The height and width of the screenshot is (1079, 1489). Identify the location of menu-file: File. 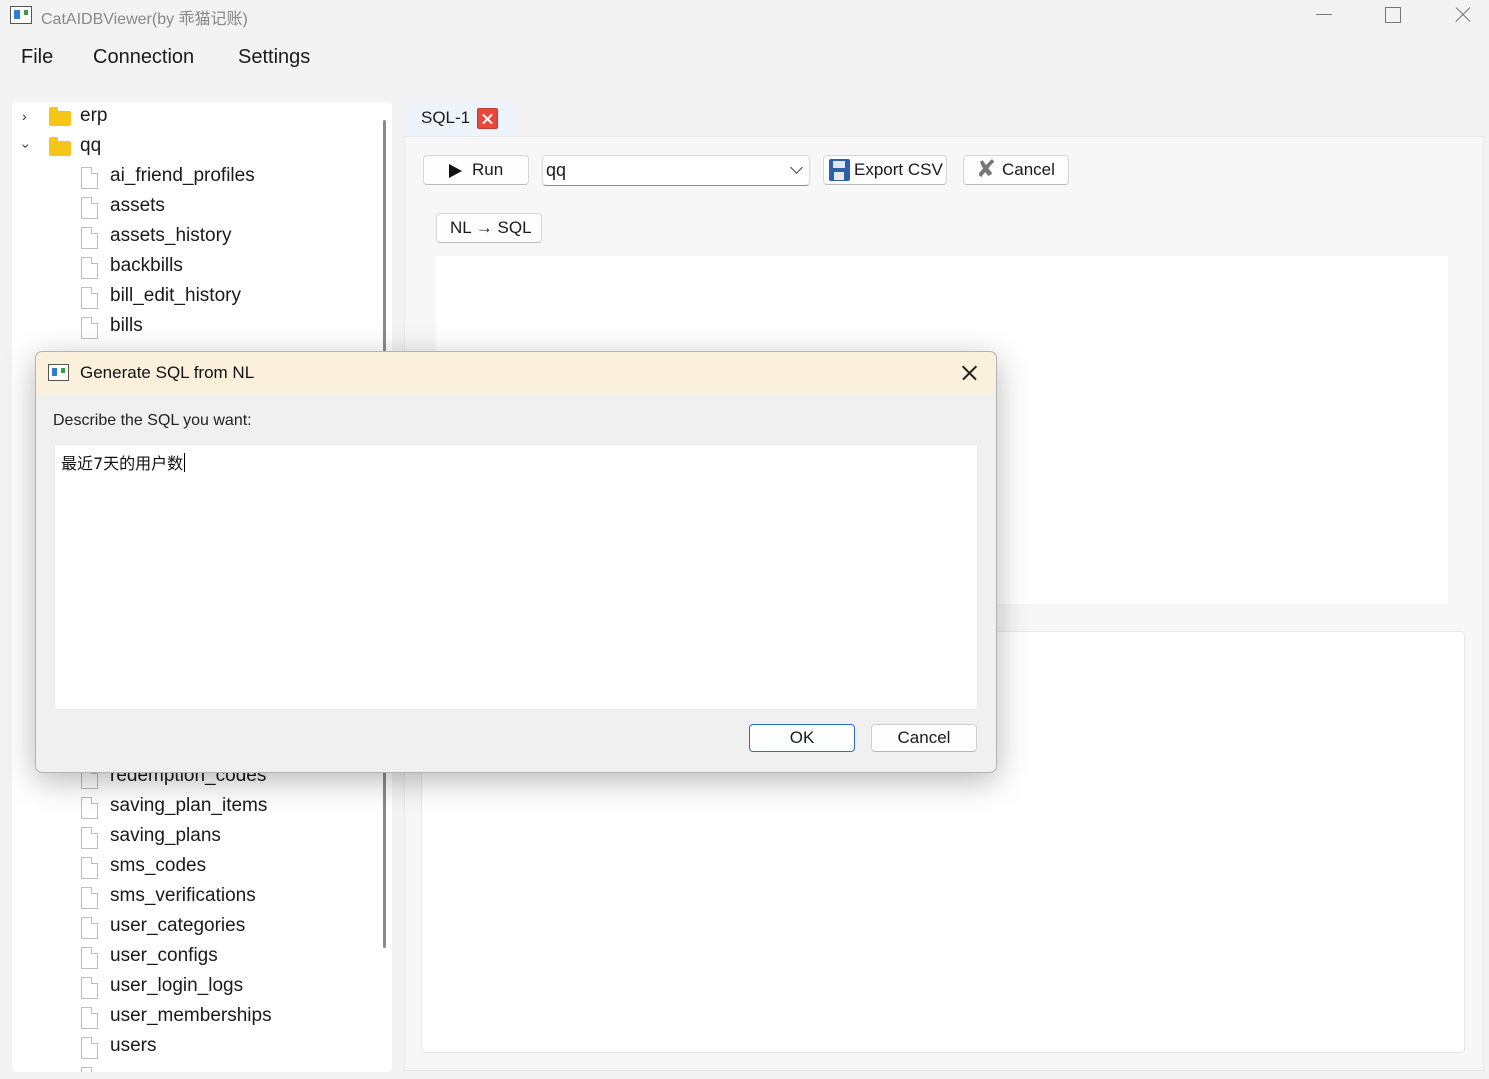
(37, 57).